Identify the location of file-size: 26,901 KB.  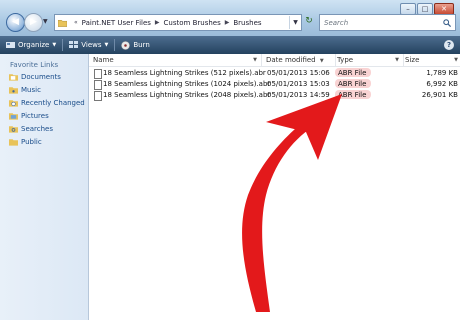
(439, 95).